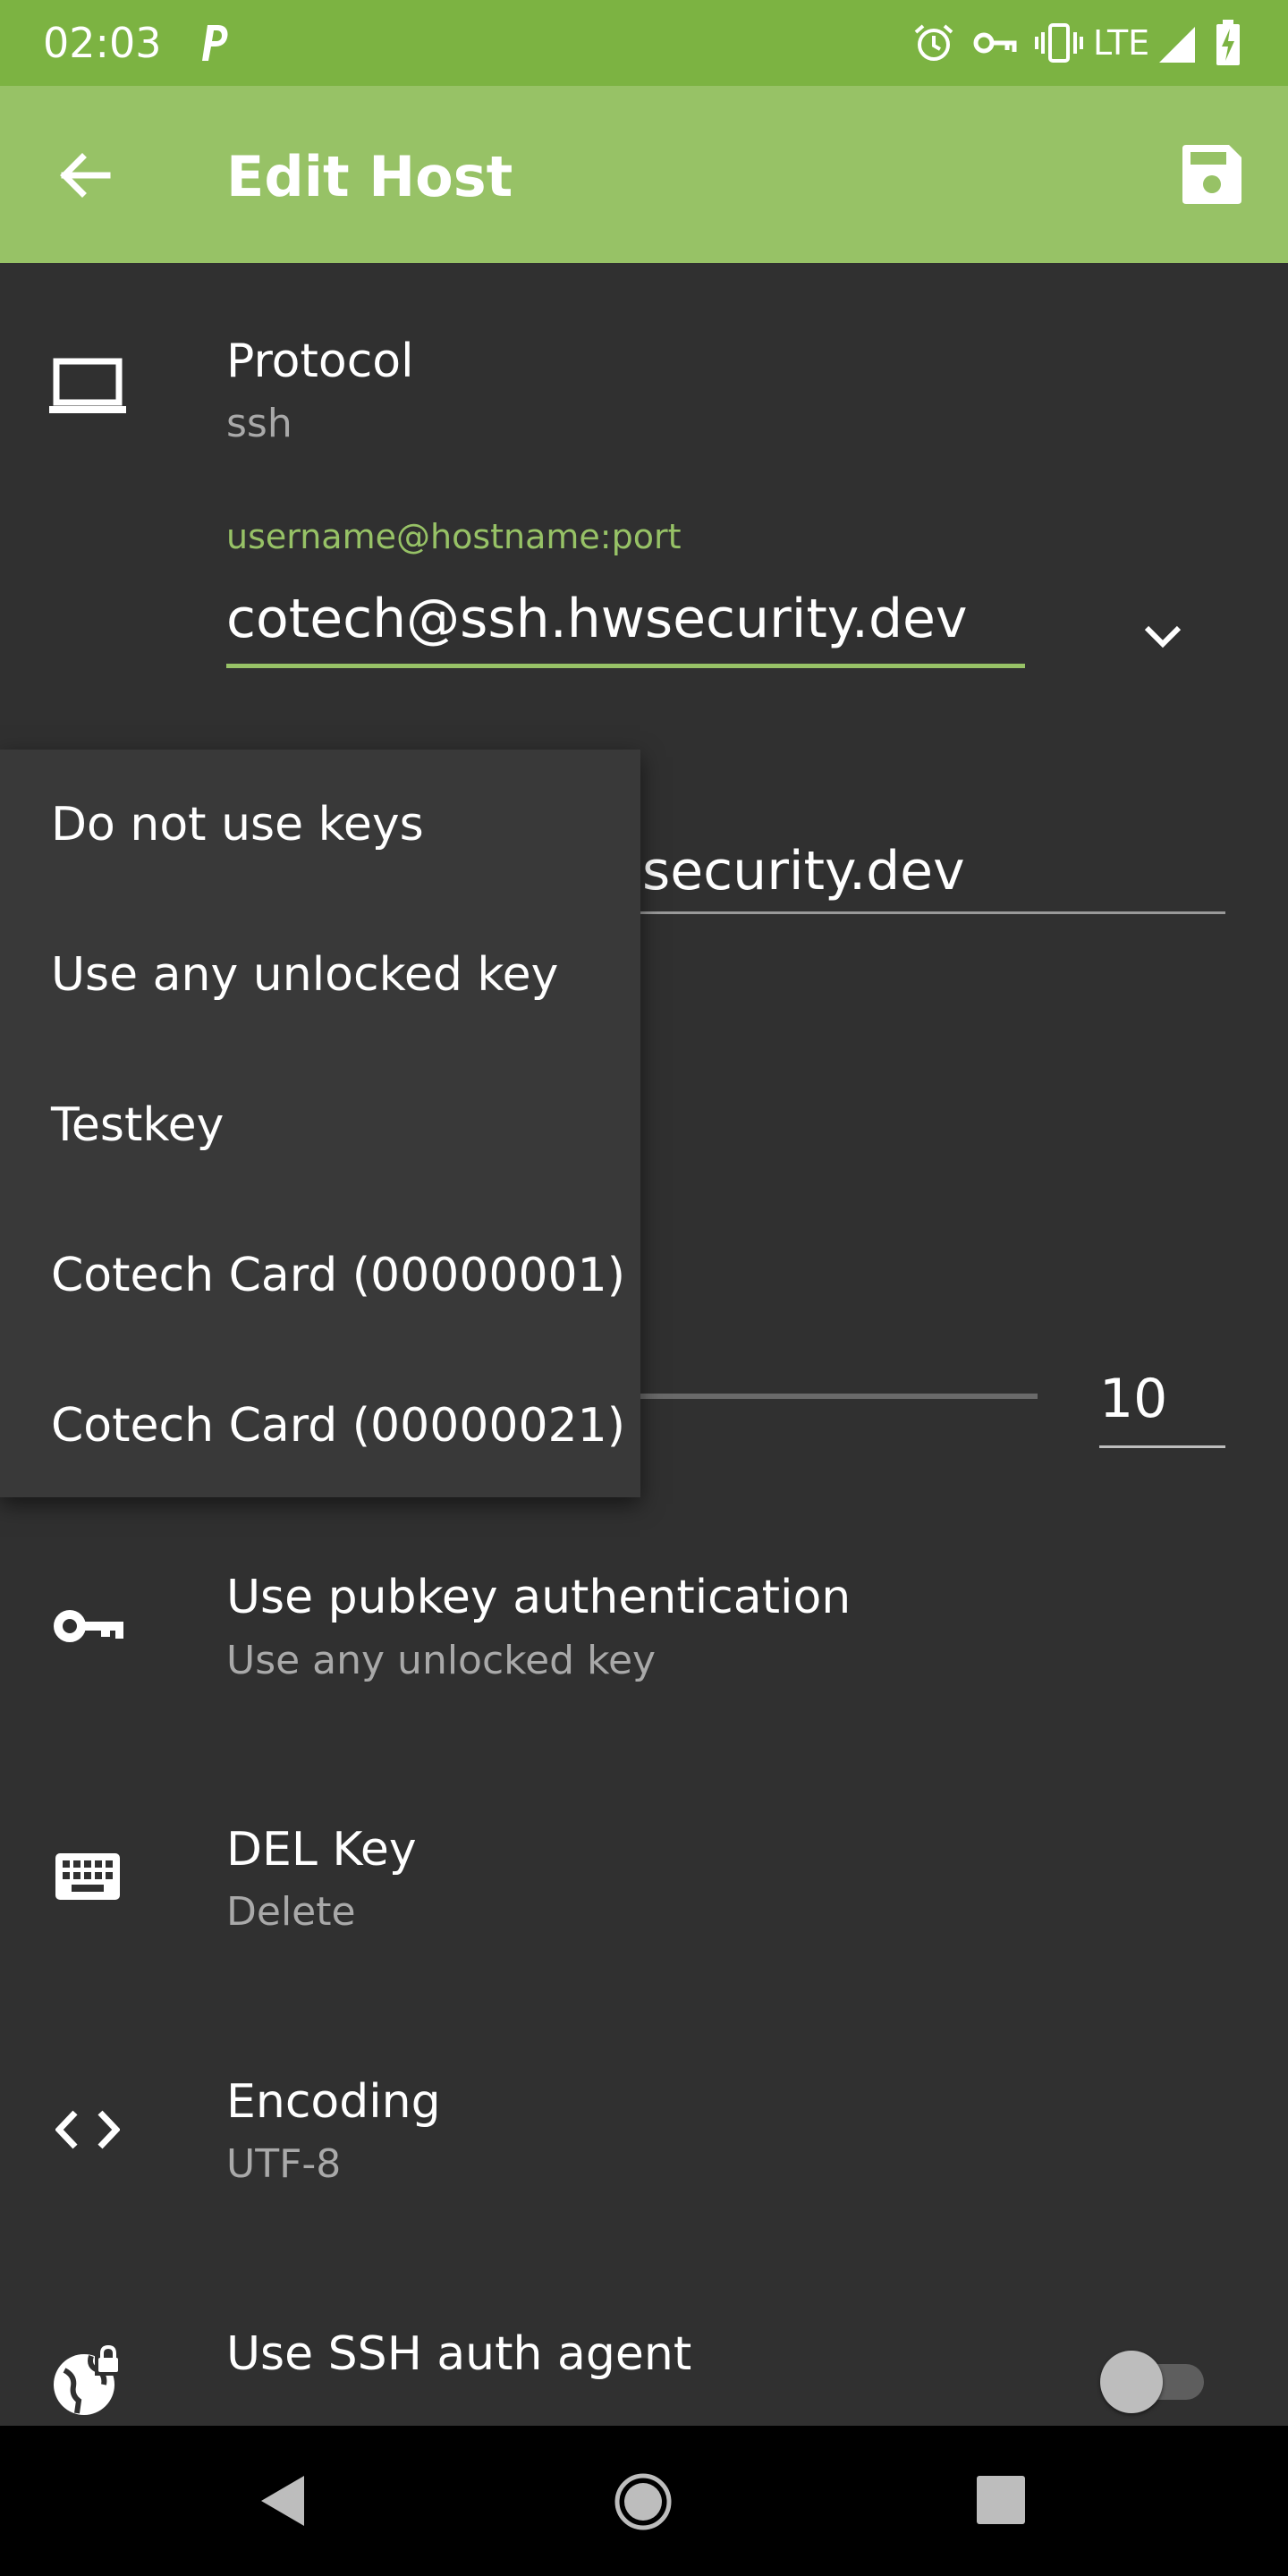 The height and width of the screenshot is (2576, 1288). I want to click on nickname-field-underline, so click(932, 912).